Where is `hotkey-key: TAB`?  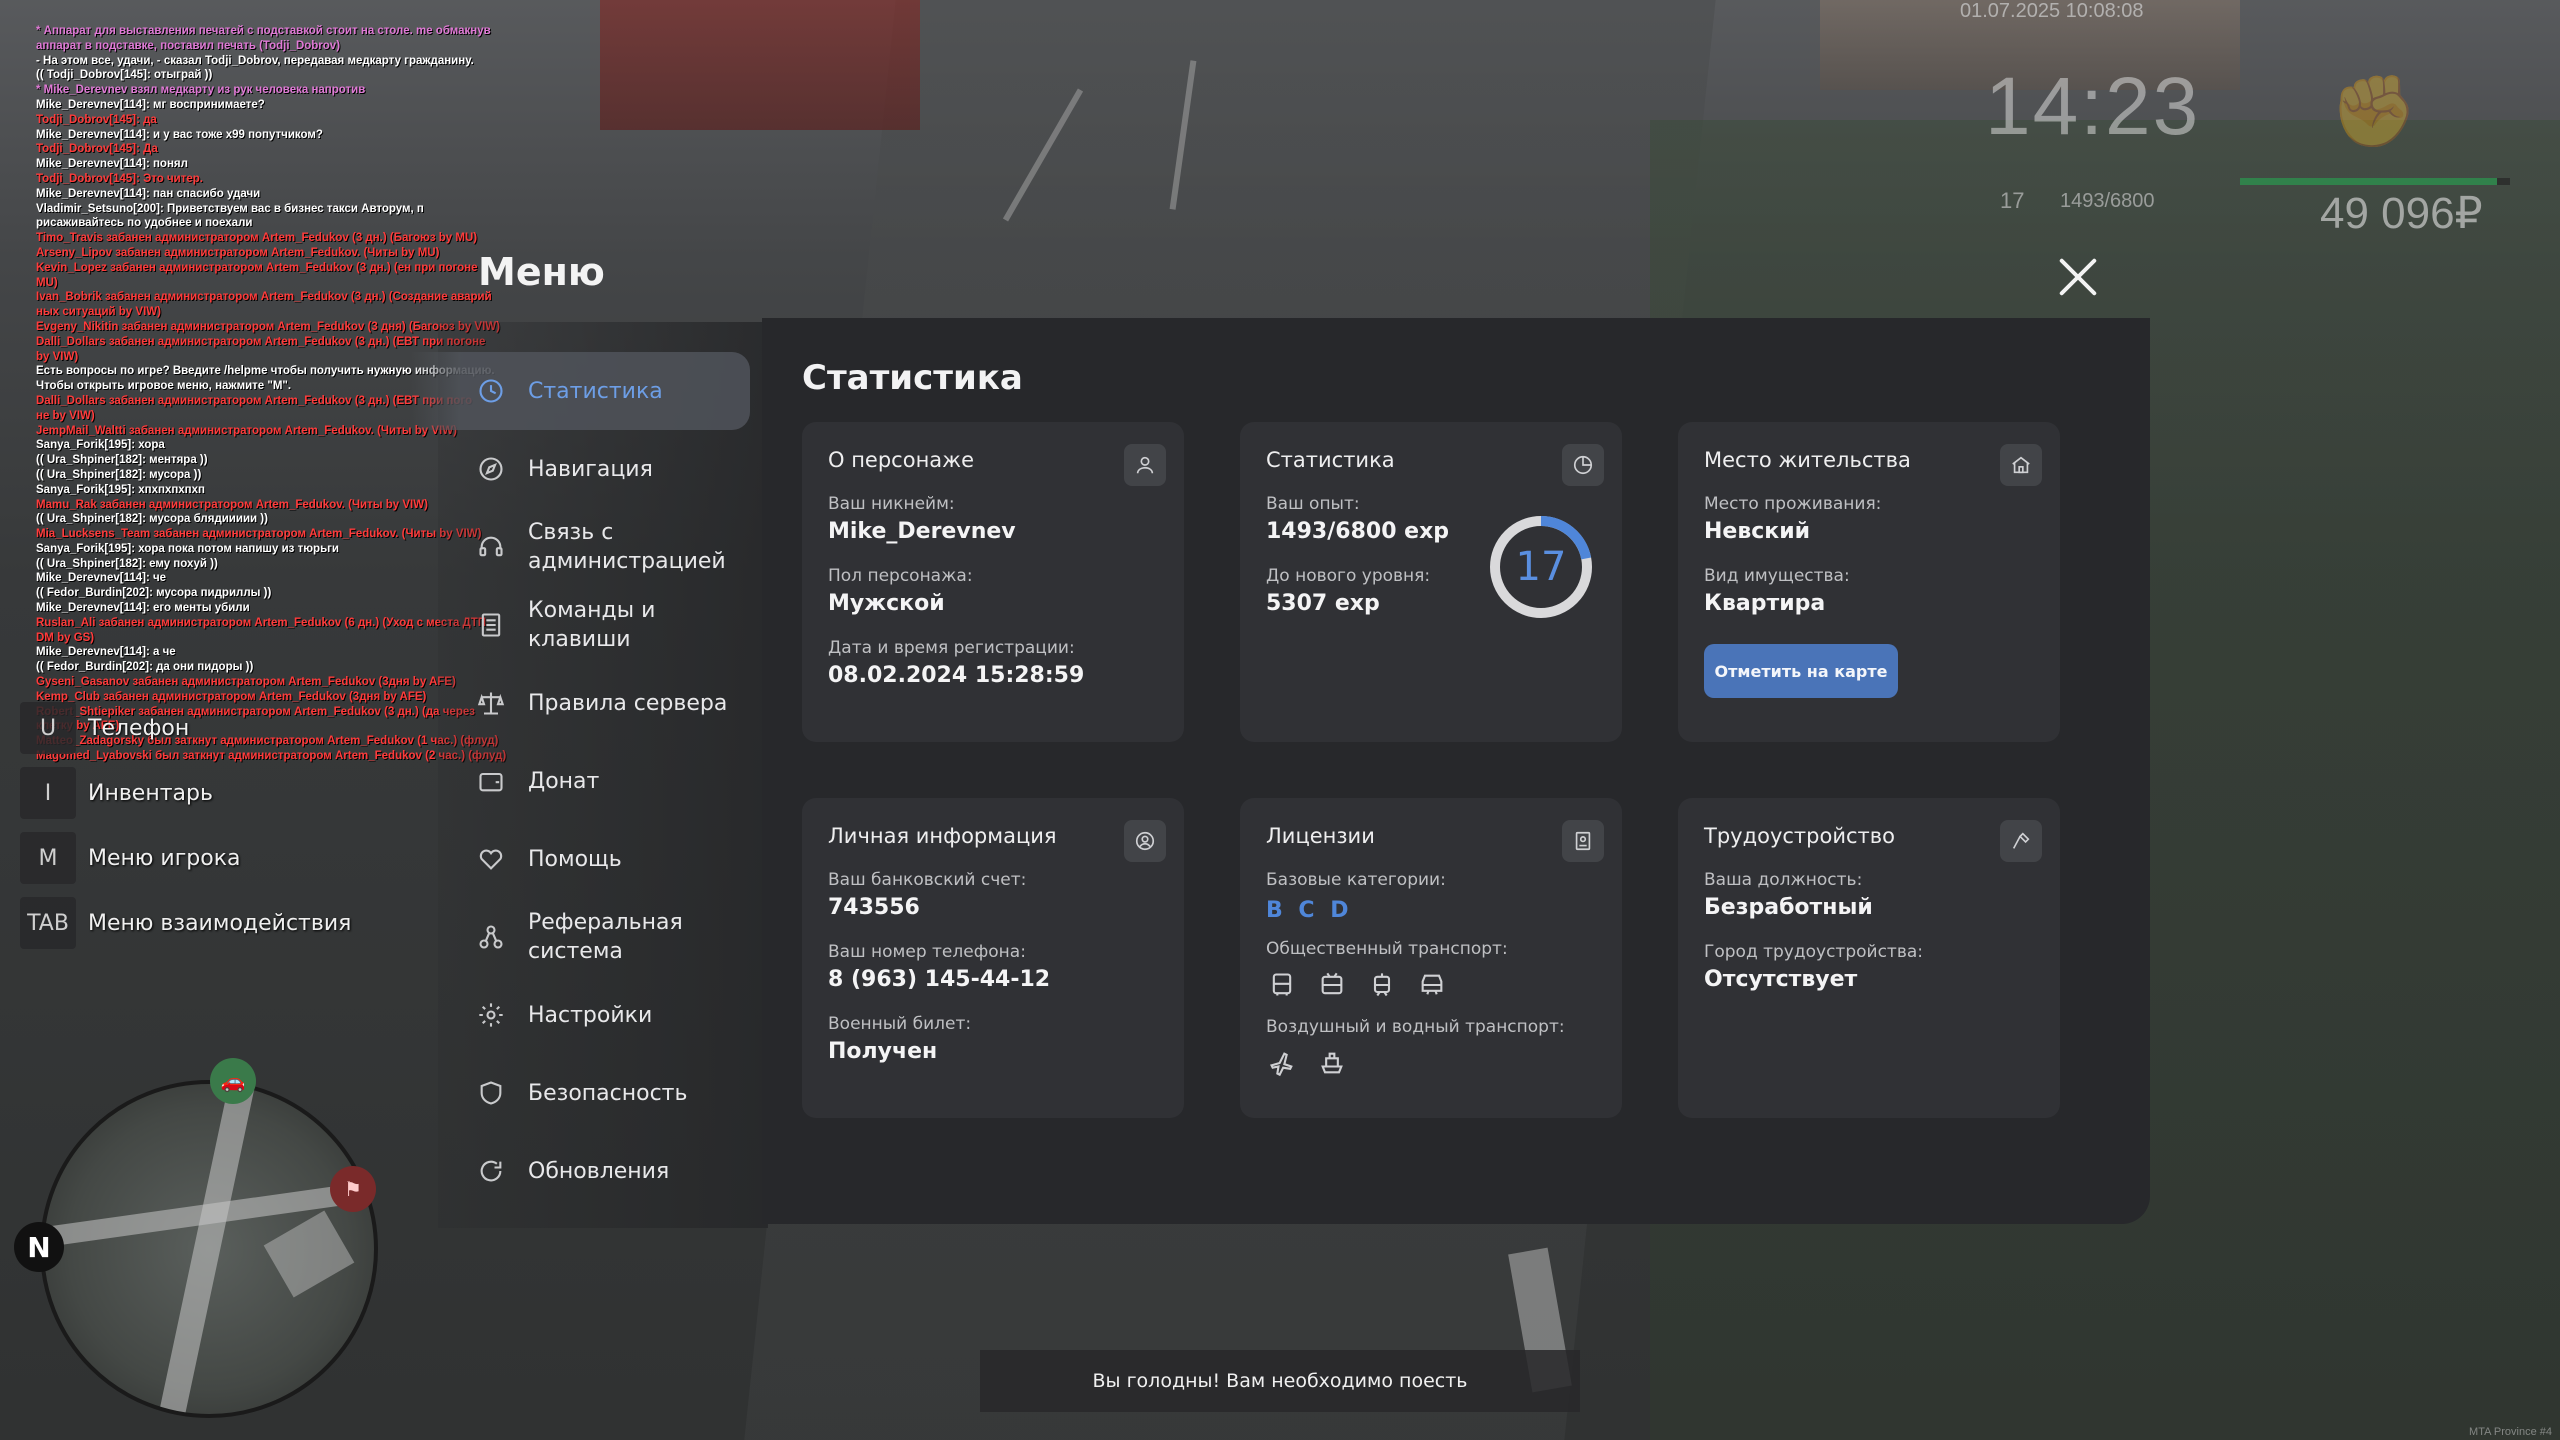
hotkey-key: TAB is located at coordinates (48, 923).